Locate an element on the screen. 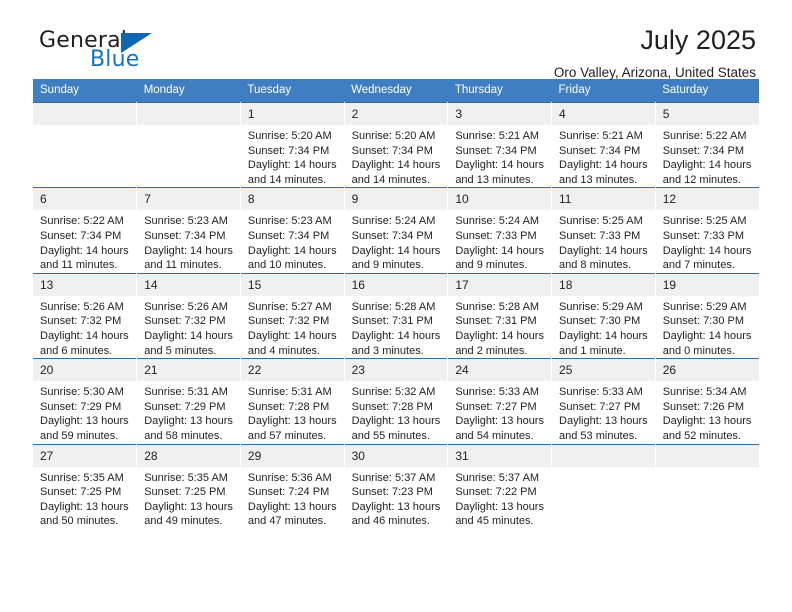 The height and width of the screenshot is (612, 792). daylight-text: Daylight: 13 hours and 52 minutes. is located at coordinates (707, 428).